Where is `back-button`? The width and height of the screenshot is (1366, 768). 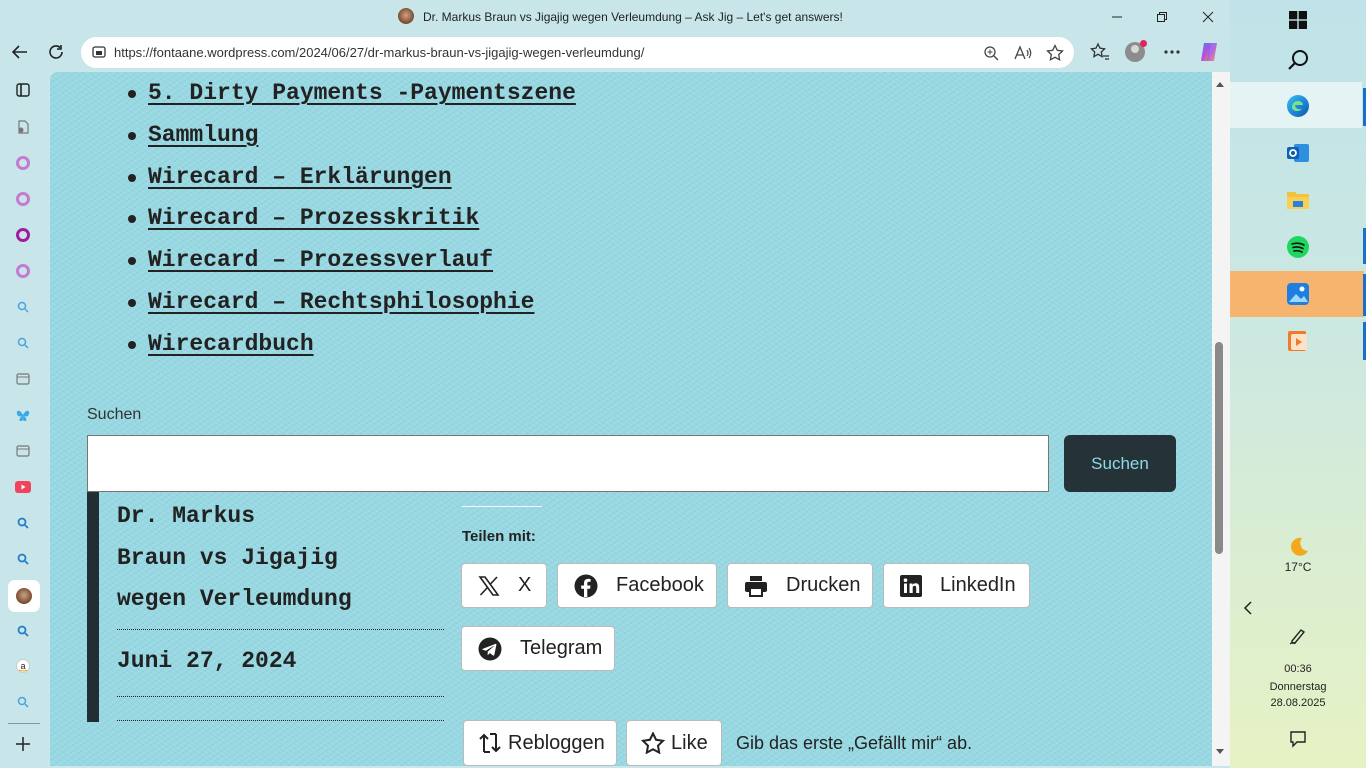 back-button is located at coordinates (20, 52).